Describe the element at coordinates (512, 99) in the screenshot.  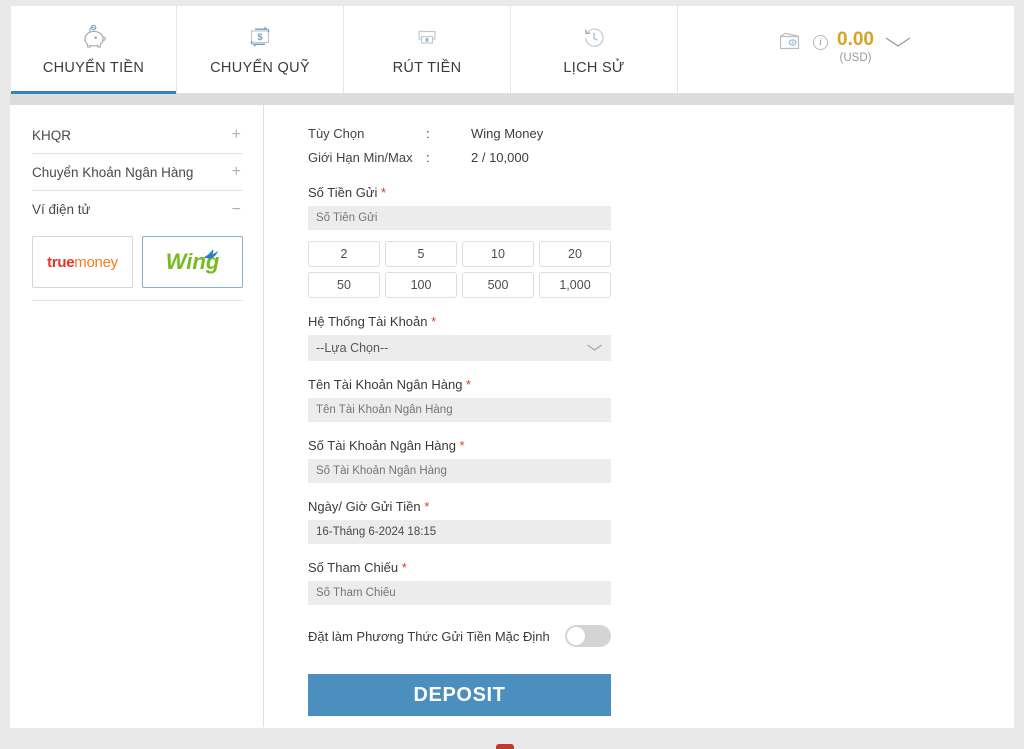
I see `section-divider-band` at that location.